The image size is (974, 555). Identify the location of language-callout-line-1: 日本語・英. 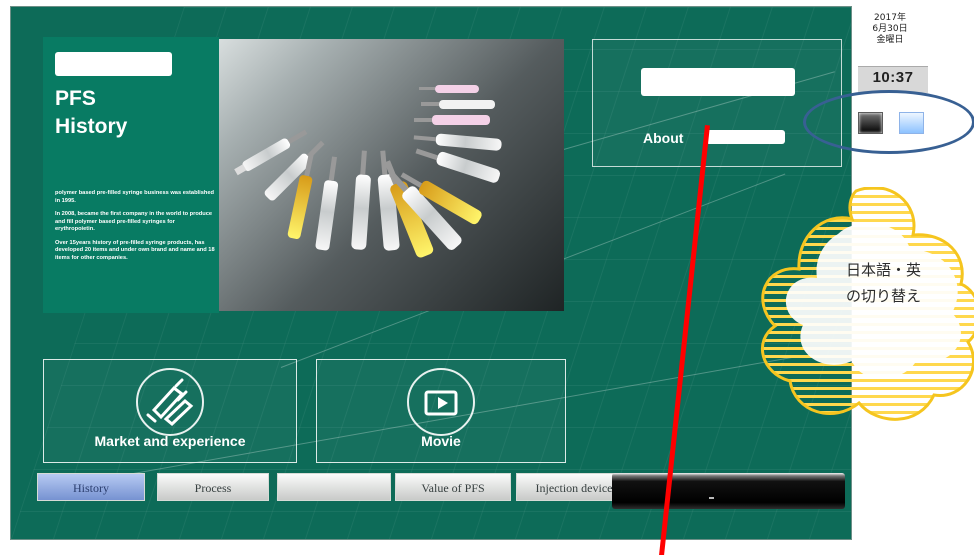
(884, 270).